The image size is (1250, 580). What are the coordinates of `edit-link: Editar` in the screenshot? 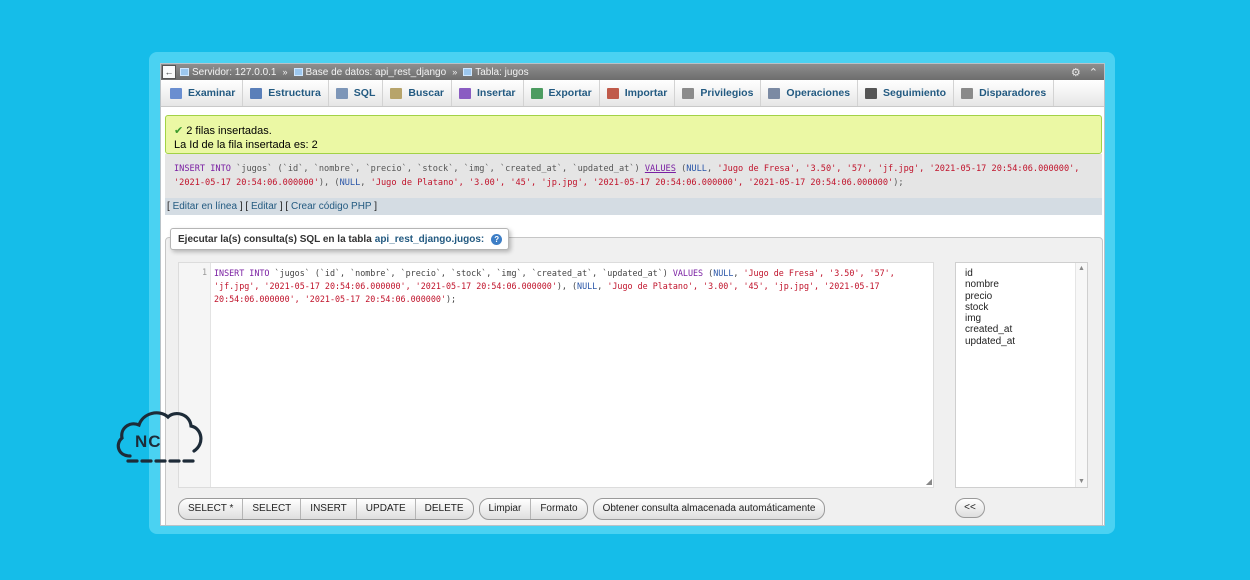 It's located at (264, 206).